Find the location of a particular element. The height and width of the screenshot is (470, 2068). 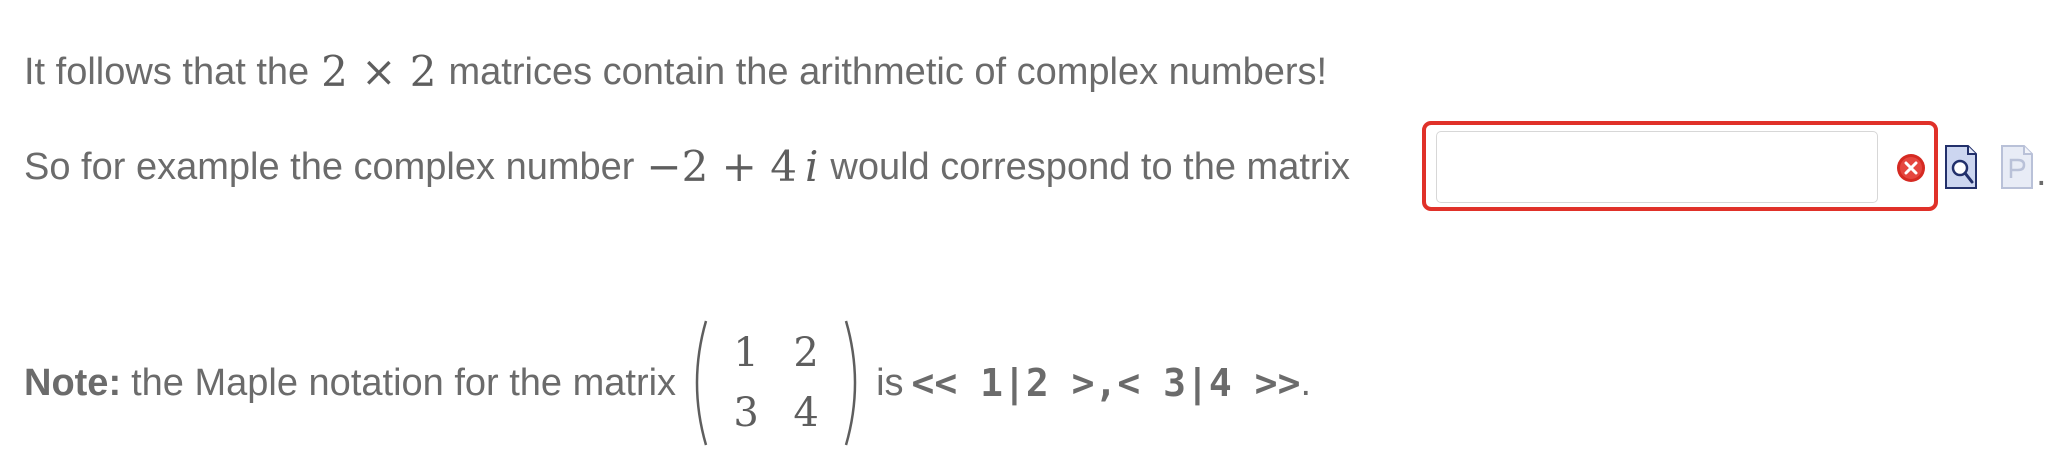

answer-field-container is located at coordinates (1680, 166).